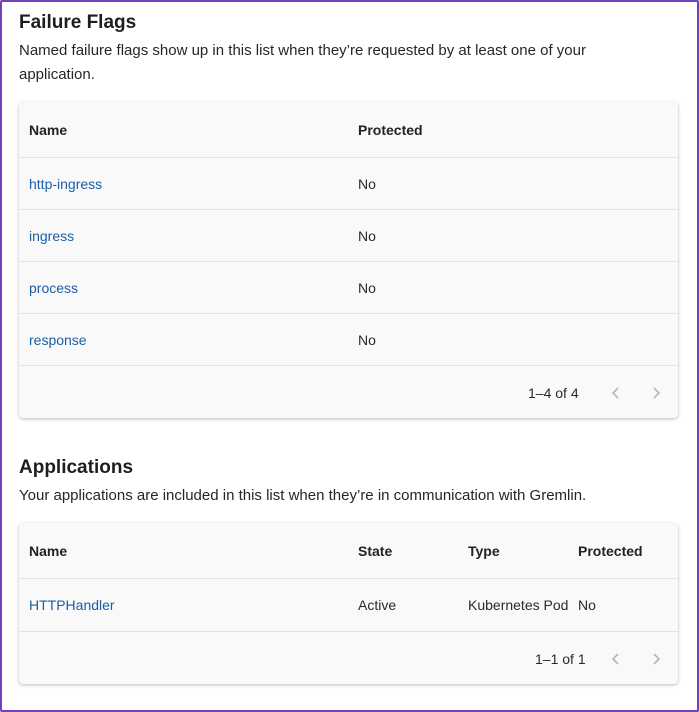  I want to click on table-pagination: 1–4 of 4, so click(348, 392).